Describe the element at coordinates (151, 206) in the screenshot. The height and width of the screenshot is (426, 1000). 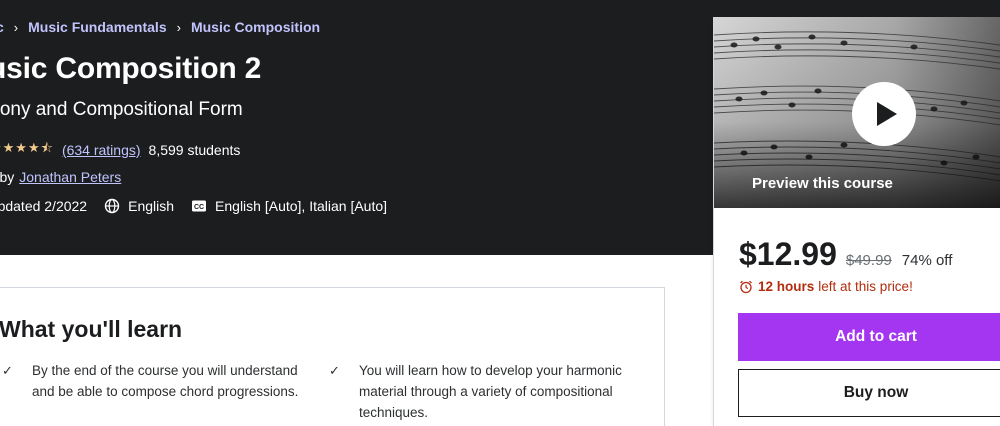
I see `language-text: English` at that location.